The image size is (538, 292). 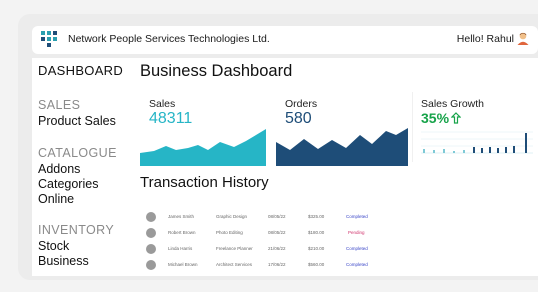 What do you see at coordinates (204, 182) in the screenshot?
I see `transaction-history-title: Transaction History` at bounding box center [204, 182].